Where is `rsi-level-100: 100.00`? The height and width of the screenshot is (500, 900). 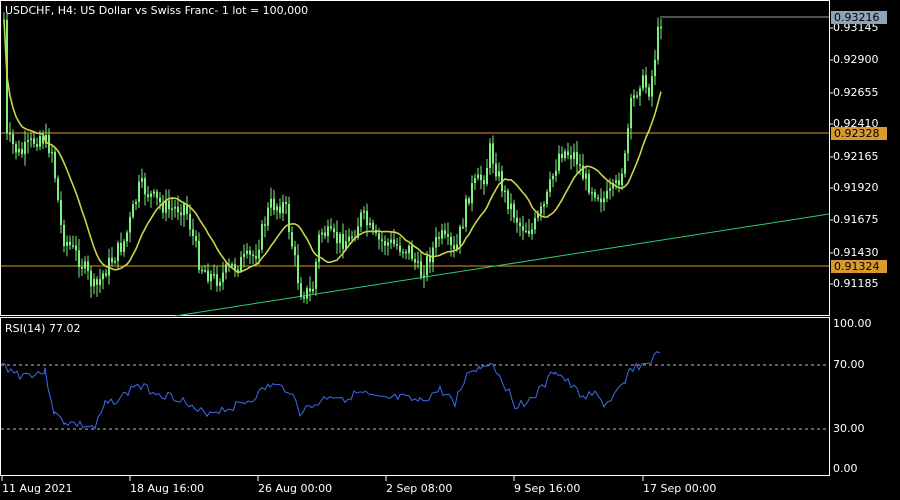 rsi-level-100: 100.00 is located at coordinates (852, 323).